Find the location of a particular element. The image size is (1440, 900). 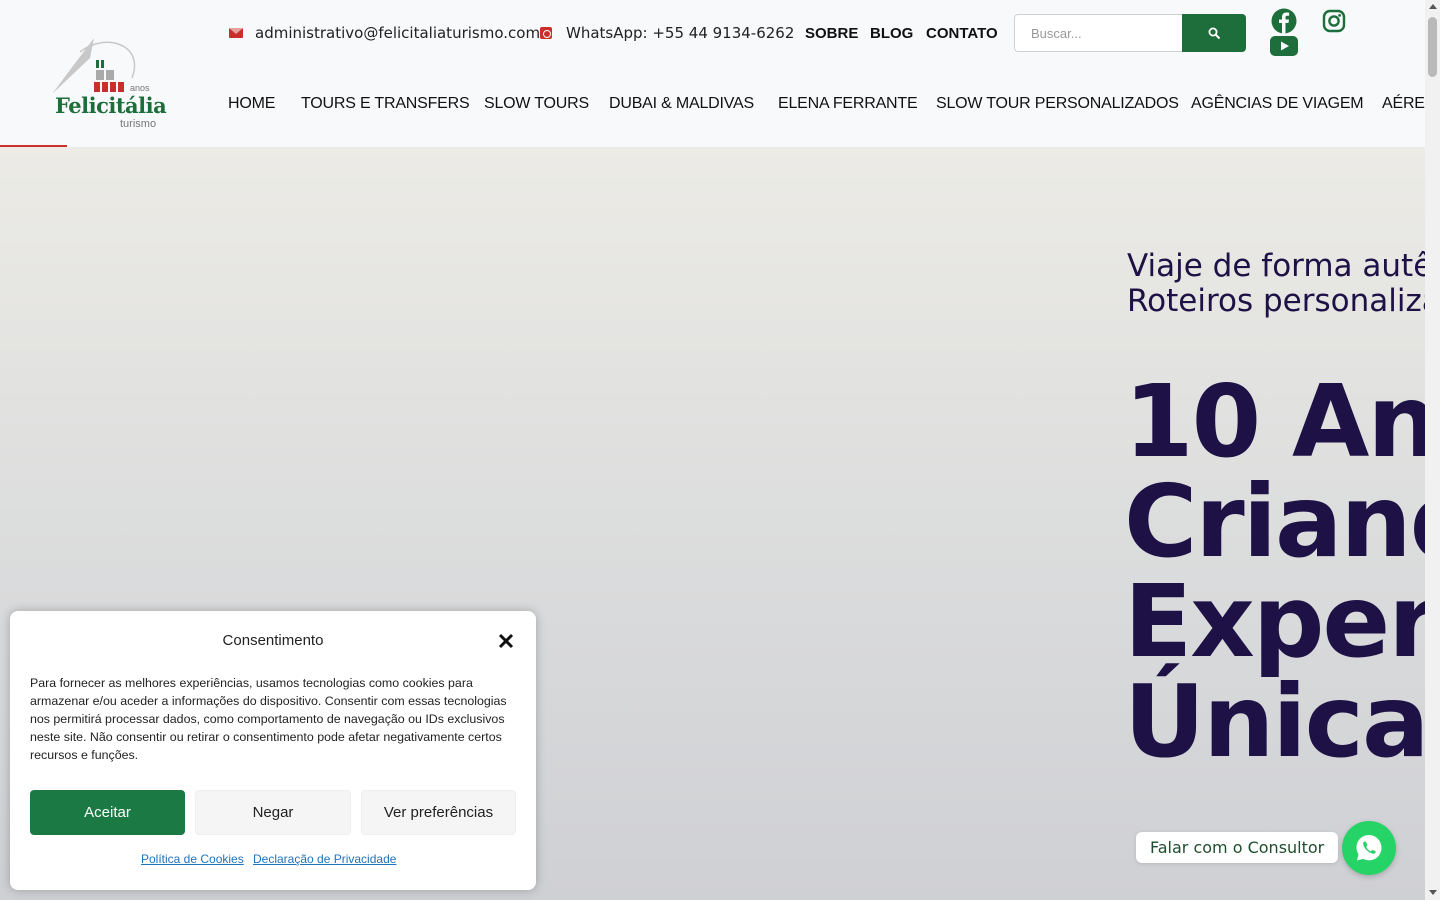

nav-dubai-maldivas: DUBAI & MALDIVAS is located at coordinates (681, 104).